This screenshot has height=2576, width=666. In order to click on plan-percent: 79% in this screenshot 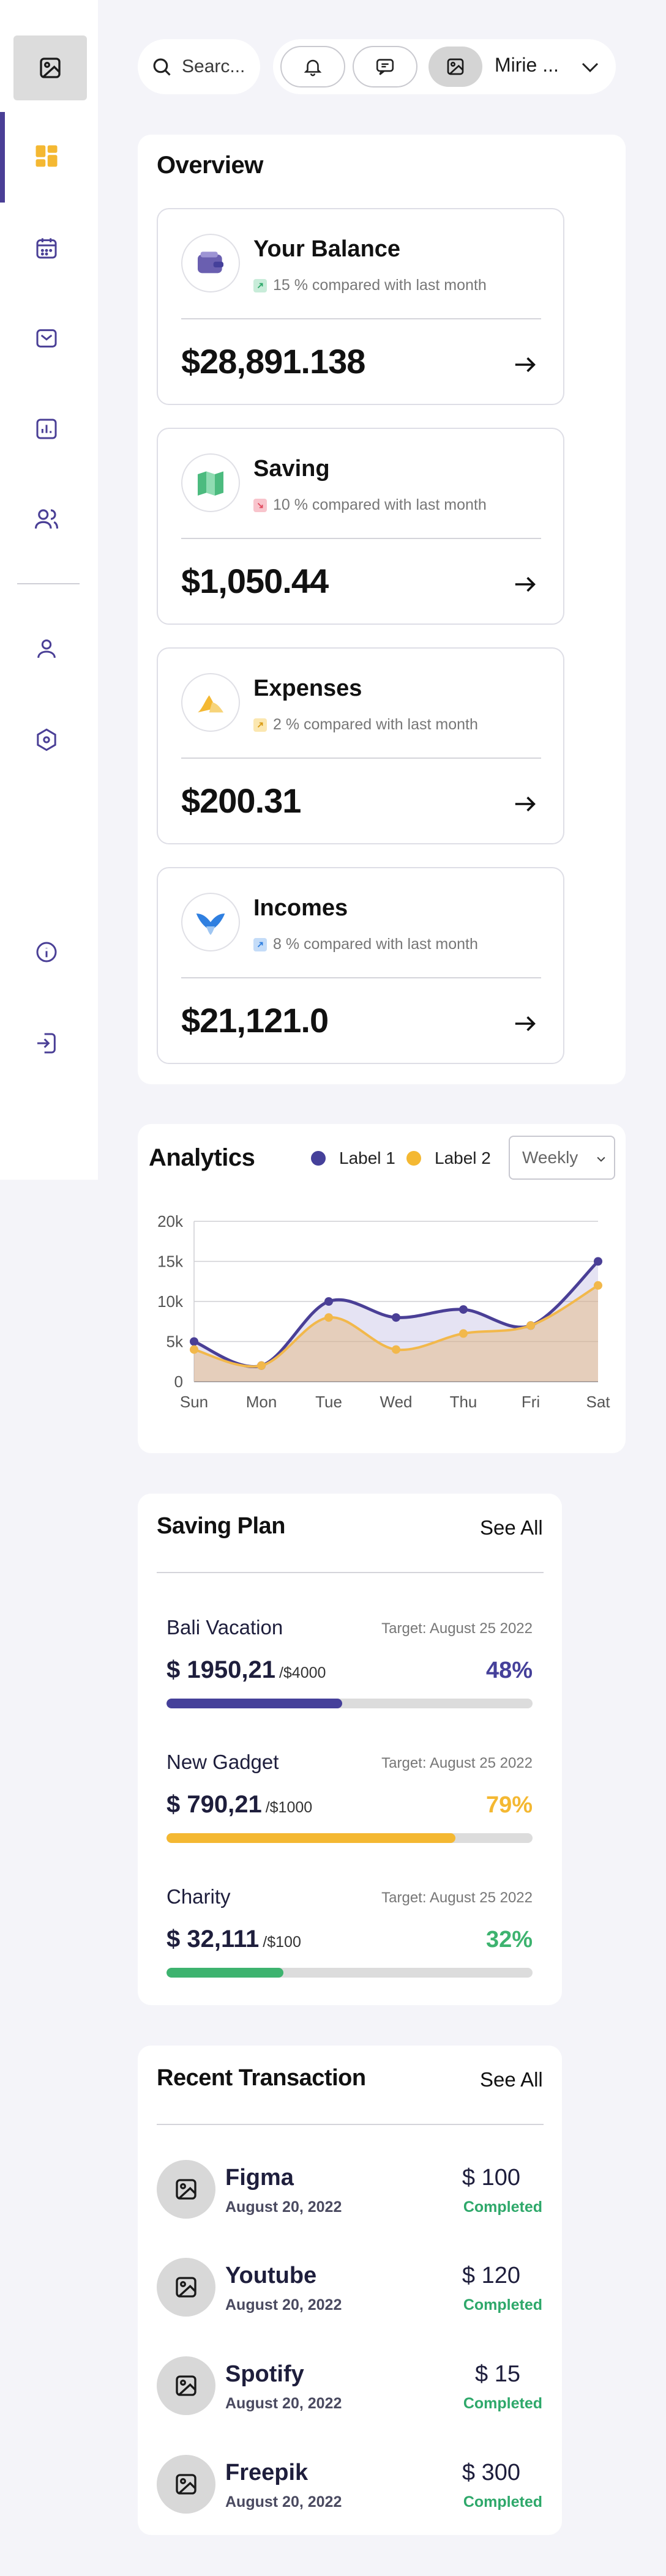, I will do `click(509, 1805)`.